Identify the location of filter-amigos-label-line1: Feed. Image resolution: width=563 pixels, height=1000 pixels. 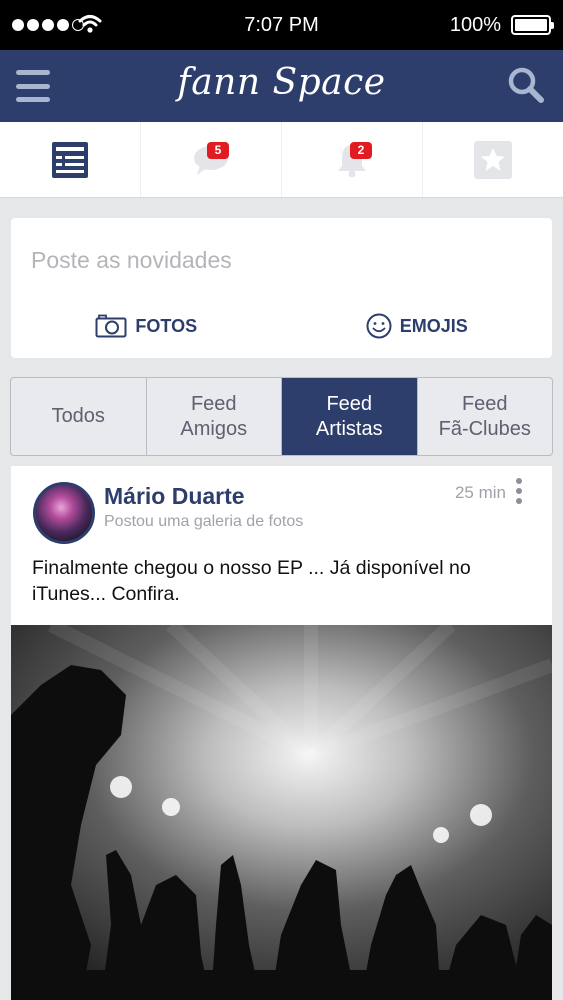
(213, 403).